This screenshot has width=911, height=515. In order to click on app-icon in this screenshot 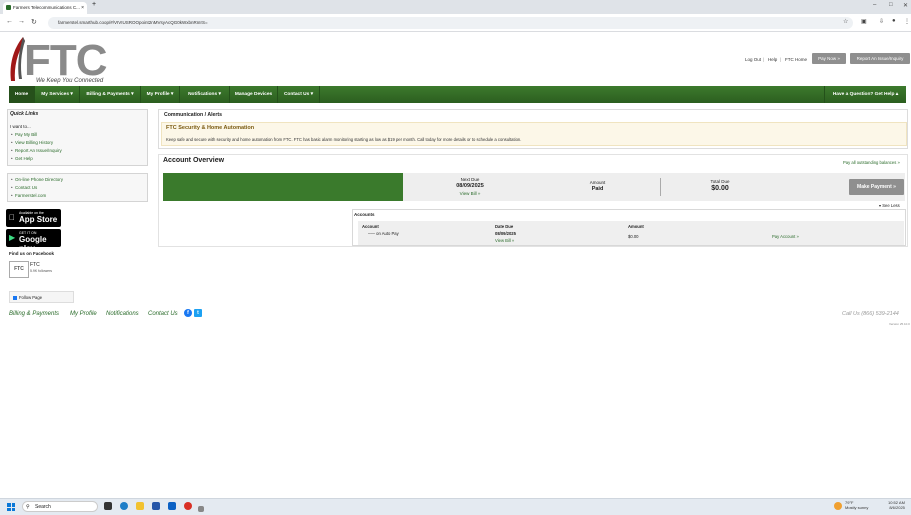, I will do `click(201, 509)`.